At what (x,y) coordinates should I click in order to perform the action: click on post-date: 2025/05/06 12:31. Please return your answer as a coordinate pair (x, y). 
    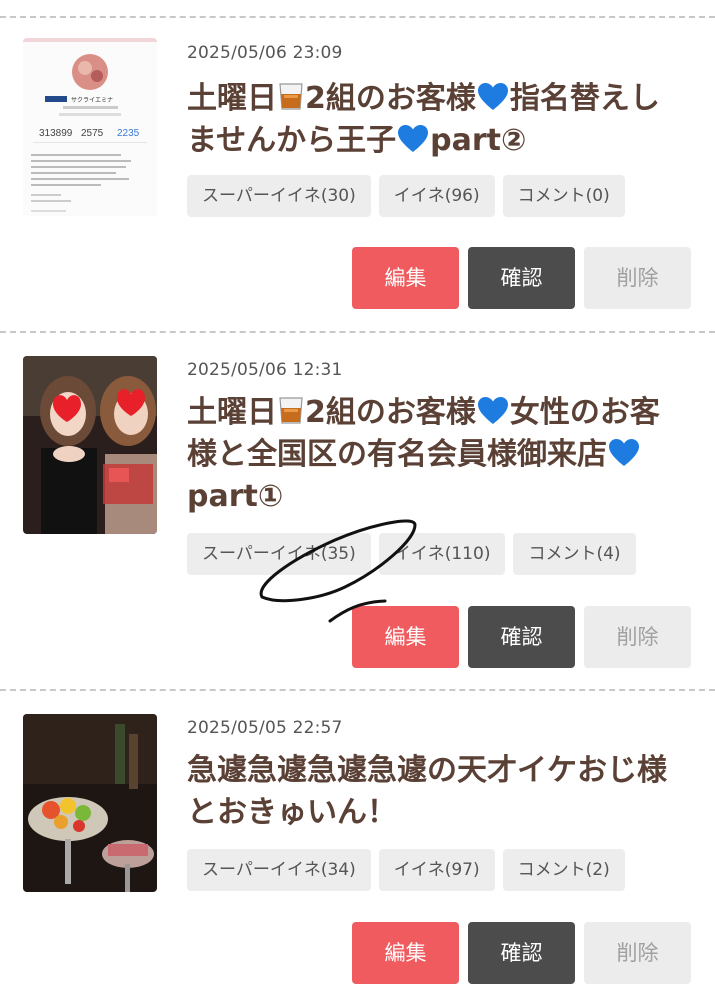
    Looking at the image, I should click on (265, 370).